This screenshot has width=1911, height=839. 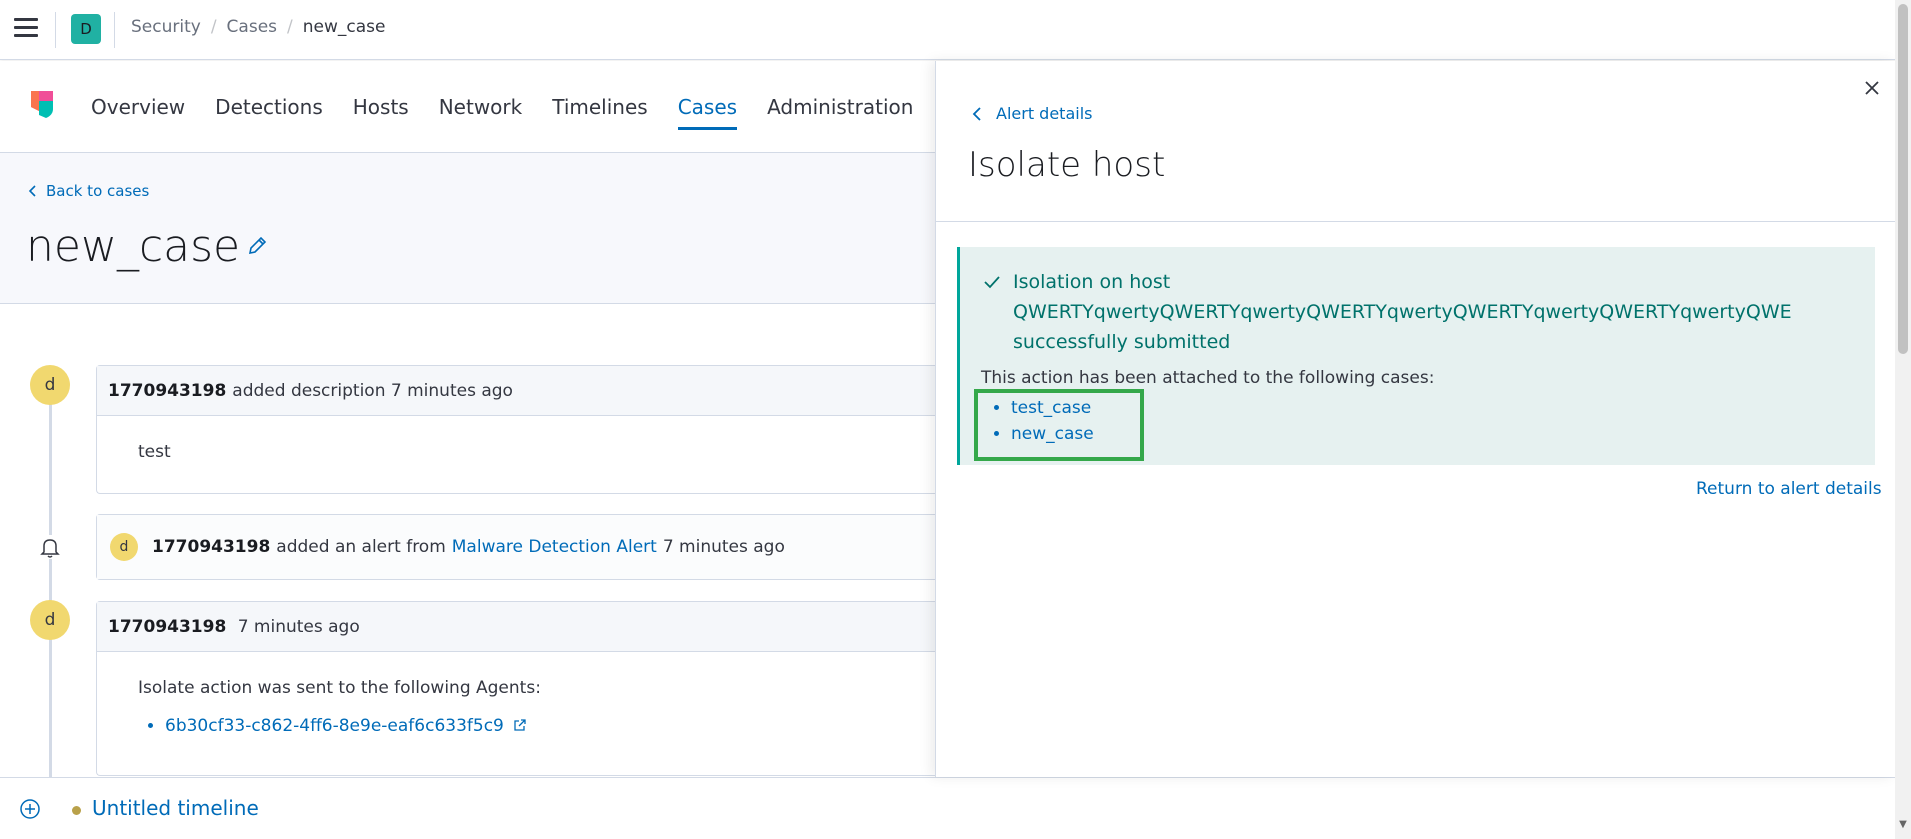 What do you see at coordinates (1044, 113) in the screenshot?
I see `alert-details-label: Alert details` at bounding box center [1044, 113].